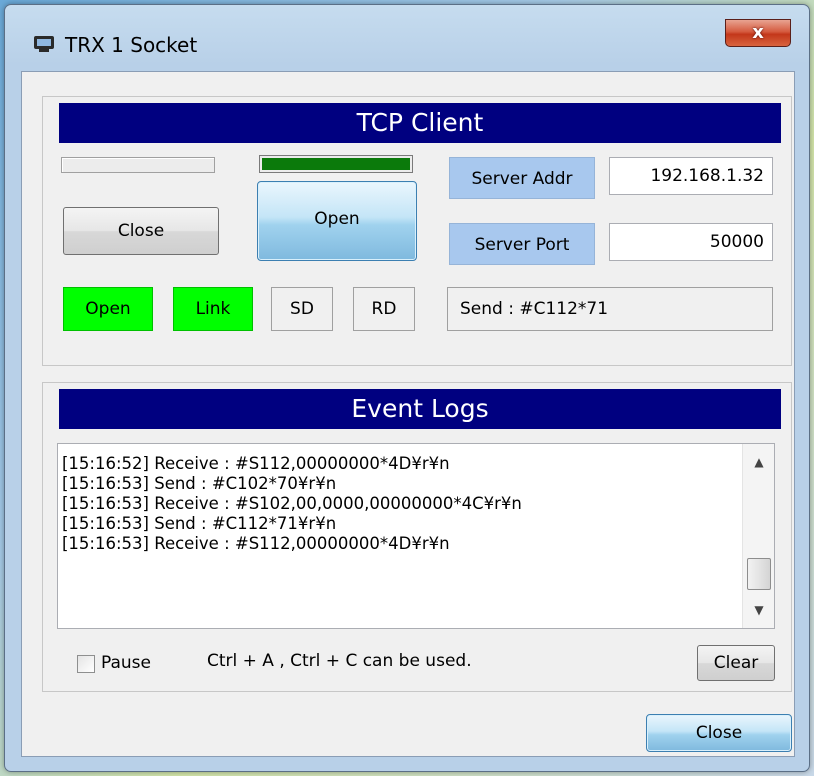 This screenshot has height=776, width=814. I want to click on title-bar: TRX 1 Socket x, so click(407, 42).